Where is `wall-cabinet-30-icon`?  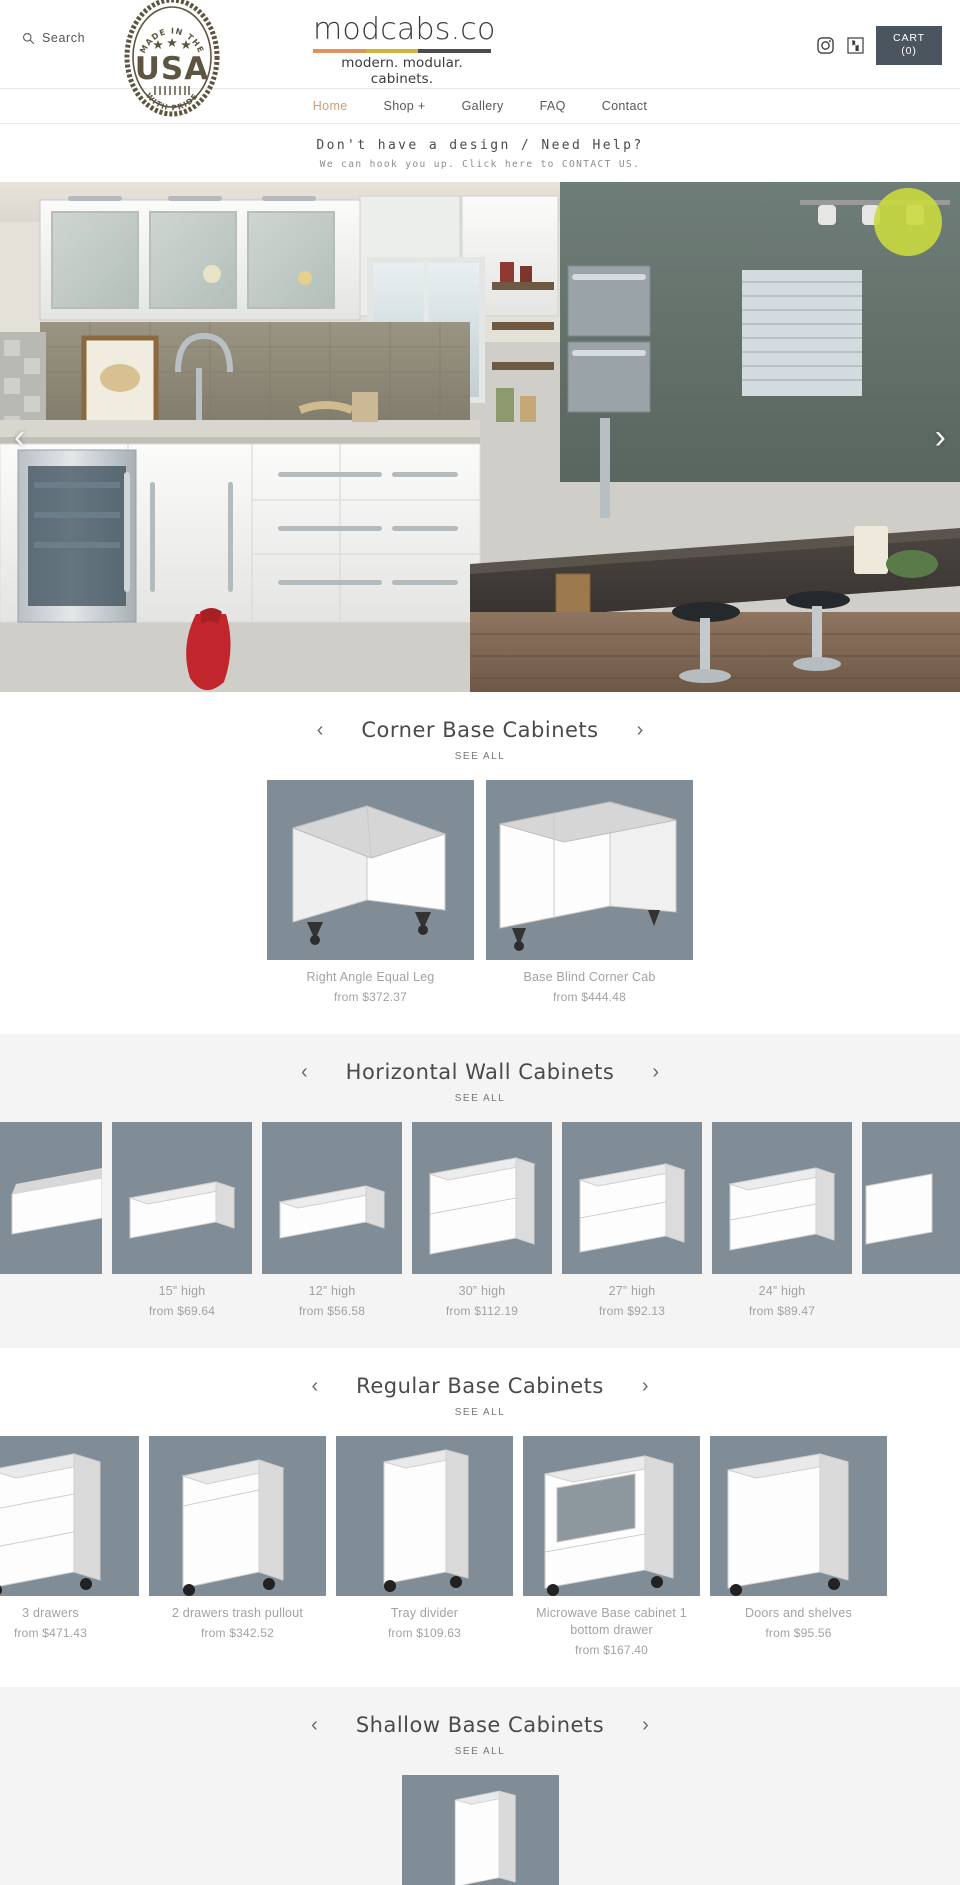
wall-cabinet-30-icon is located at coordinates (482, 1206).